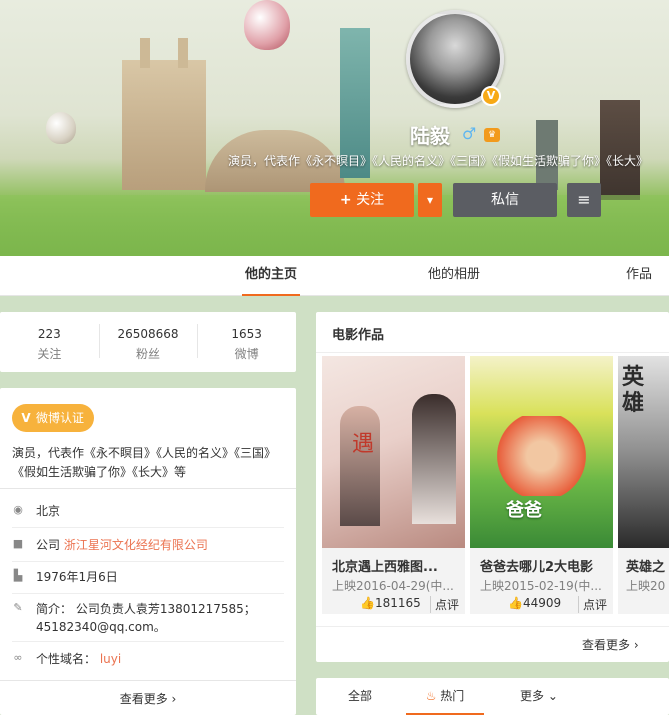  I want to click on profile-tabs: 他的主页 他的相册 作品, so click(334, 276).